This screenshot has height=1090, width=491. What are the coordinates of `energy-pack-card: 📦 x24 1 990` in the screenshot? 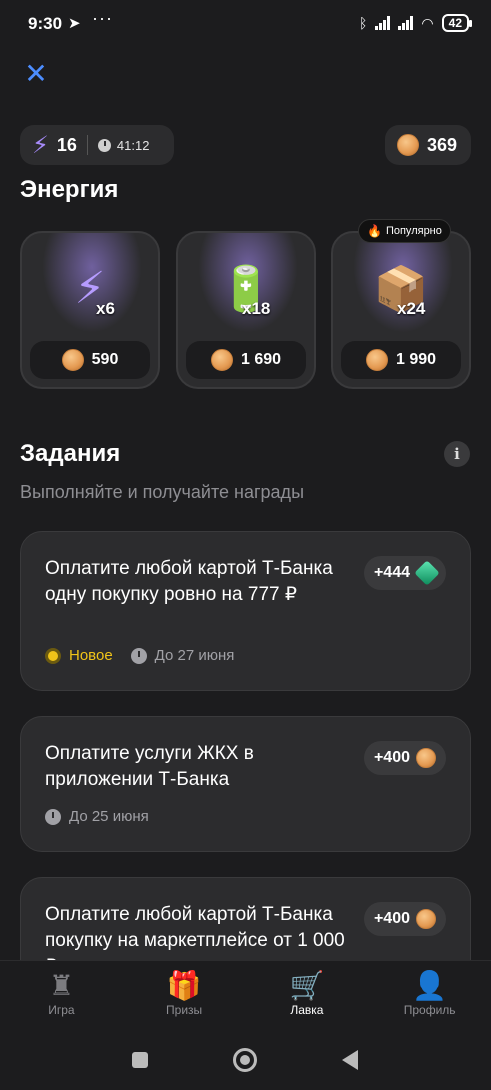 It's located at (401, 310).